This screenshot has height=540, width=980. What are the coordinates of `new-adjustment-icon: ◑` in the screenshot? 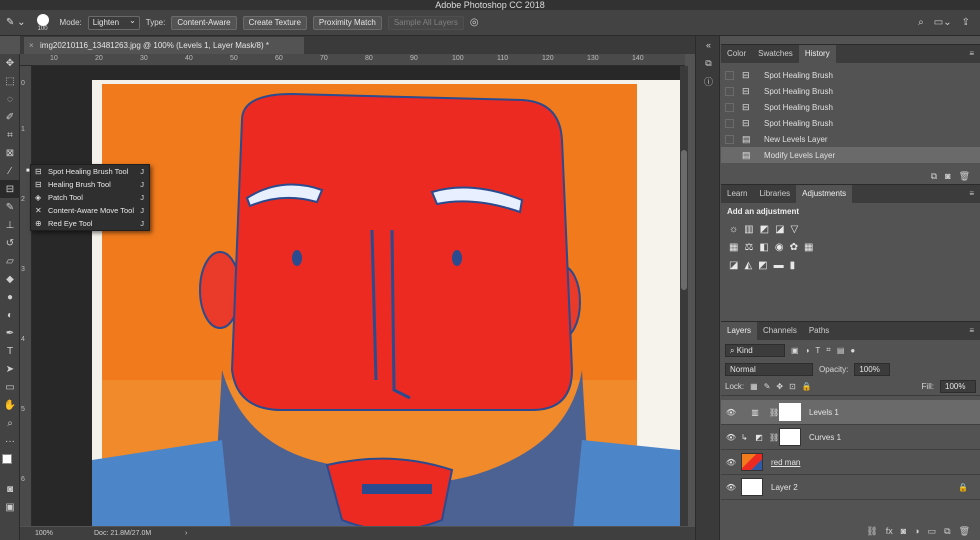 It's located at (916, 531).